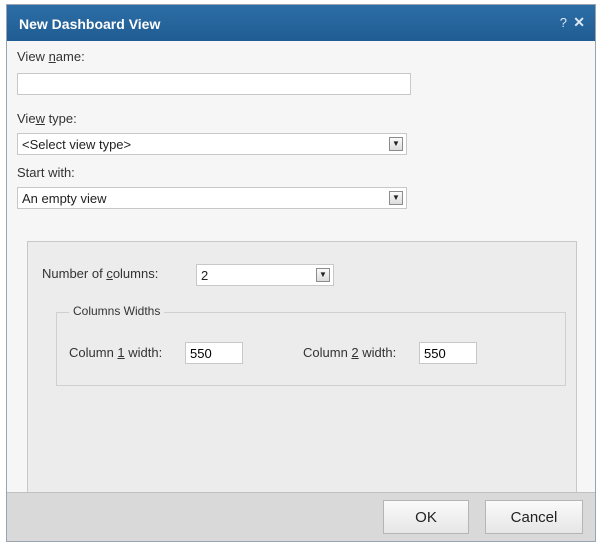 This screenshot has width=597, height=546. I want to click on start-with-value: An empty view, so click(64, 198).